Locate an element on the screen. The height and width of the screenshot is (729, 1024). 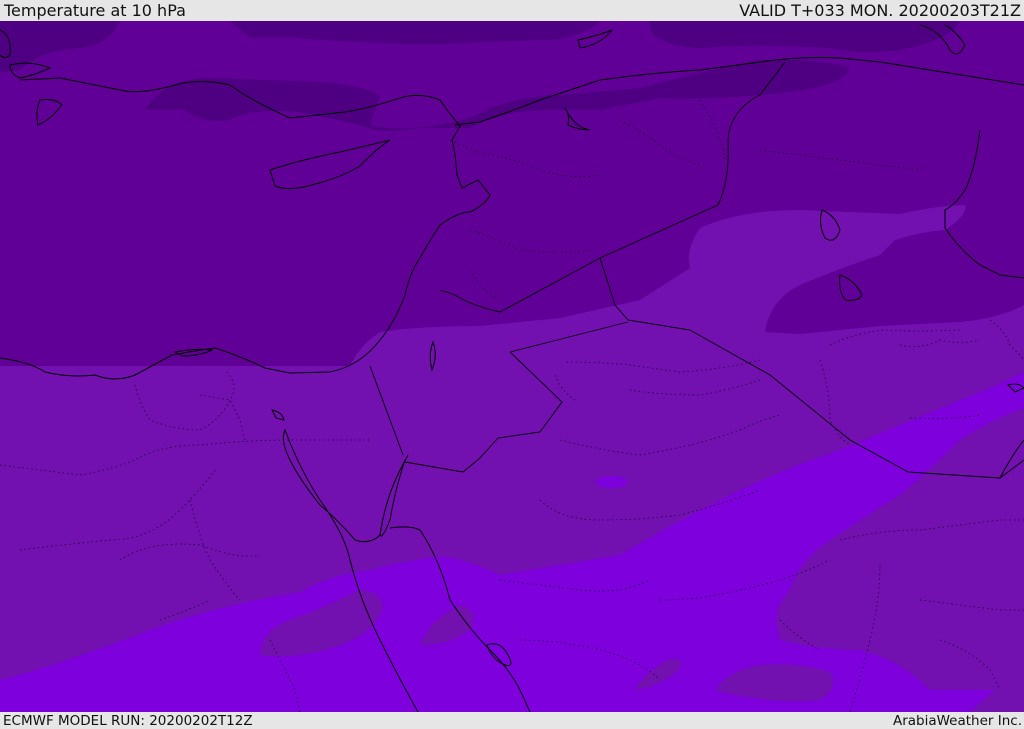
map-title: Temperature at 10 hPa is located at coordinates (95, 10).